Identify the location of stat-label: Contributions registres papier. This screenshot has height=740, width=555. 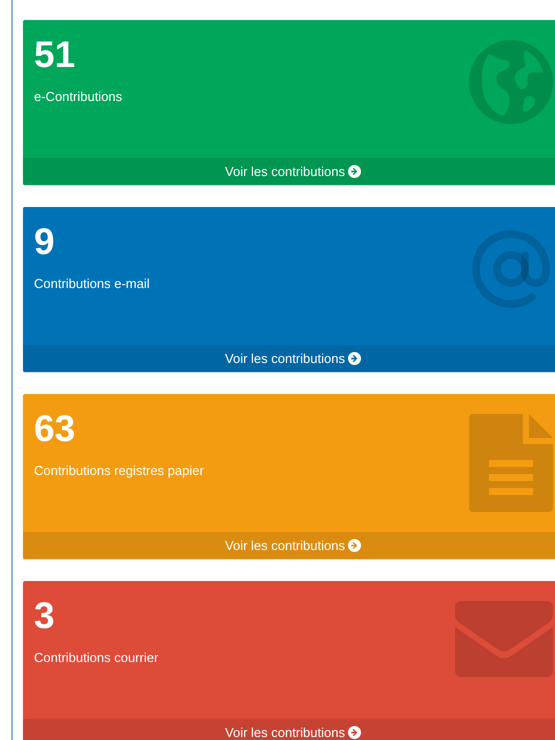
(119, 471).